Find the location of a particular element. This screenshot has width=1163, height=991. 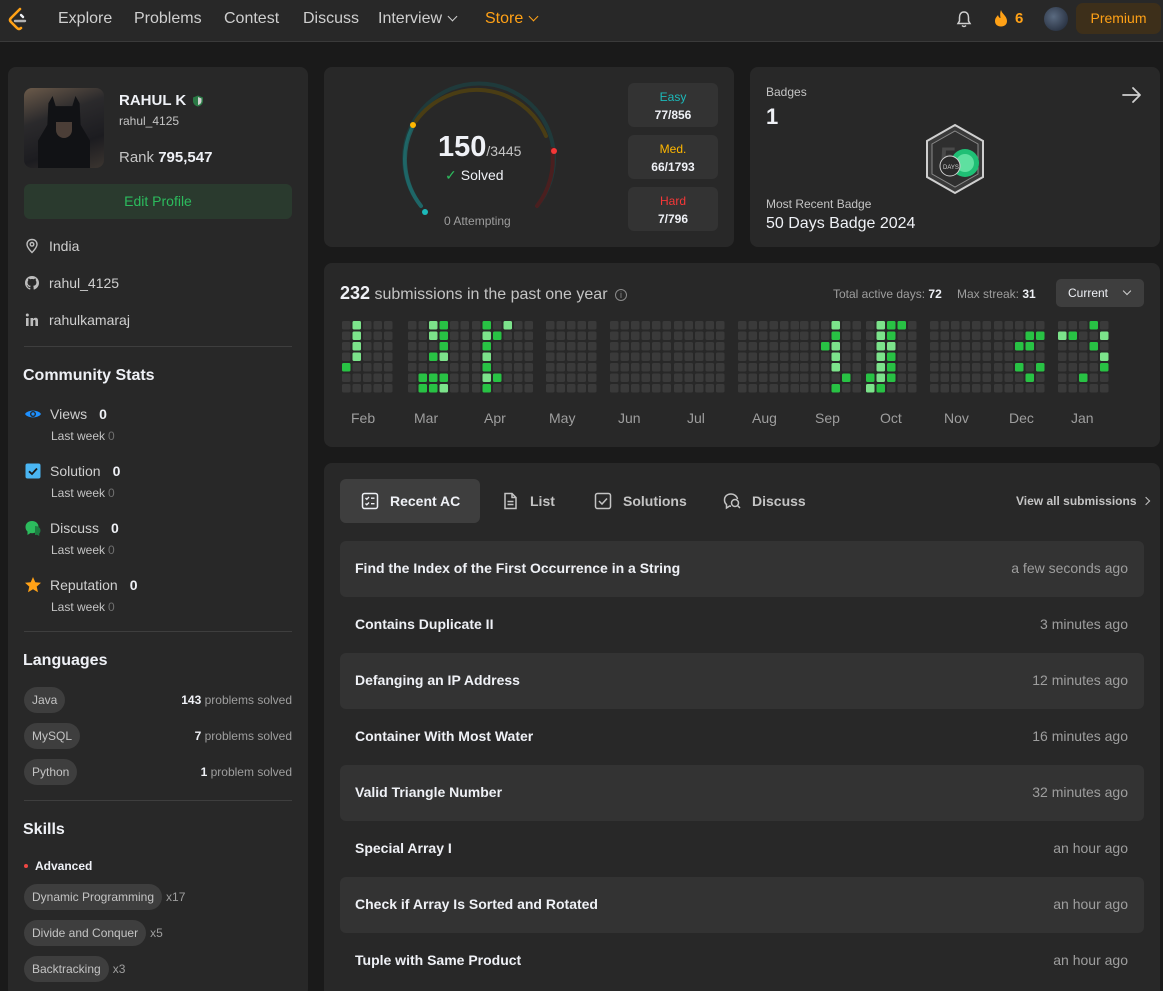

streak-fire-icon is located at coordinates (1001, 18).